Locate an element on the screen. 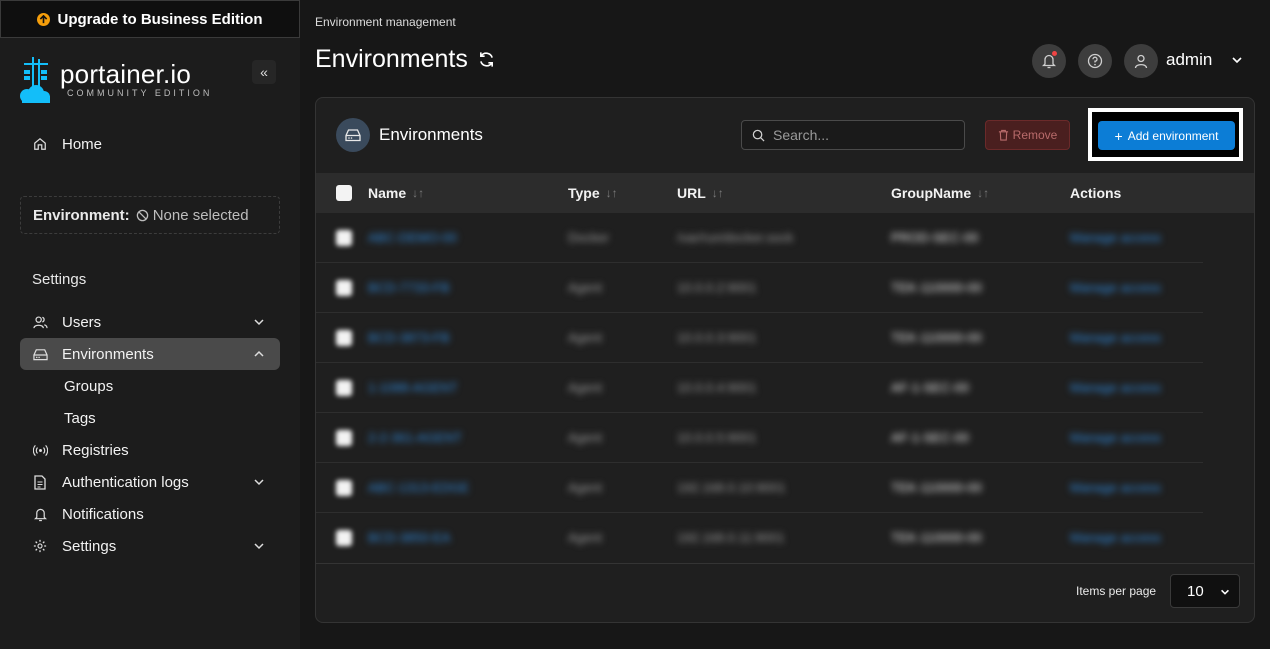 Image resolution: width=1270 pixels, height=649 pixels. sidebar-item-settings: Settings is located at coordinates (150, 546).